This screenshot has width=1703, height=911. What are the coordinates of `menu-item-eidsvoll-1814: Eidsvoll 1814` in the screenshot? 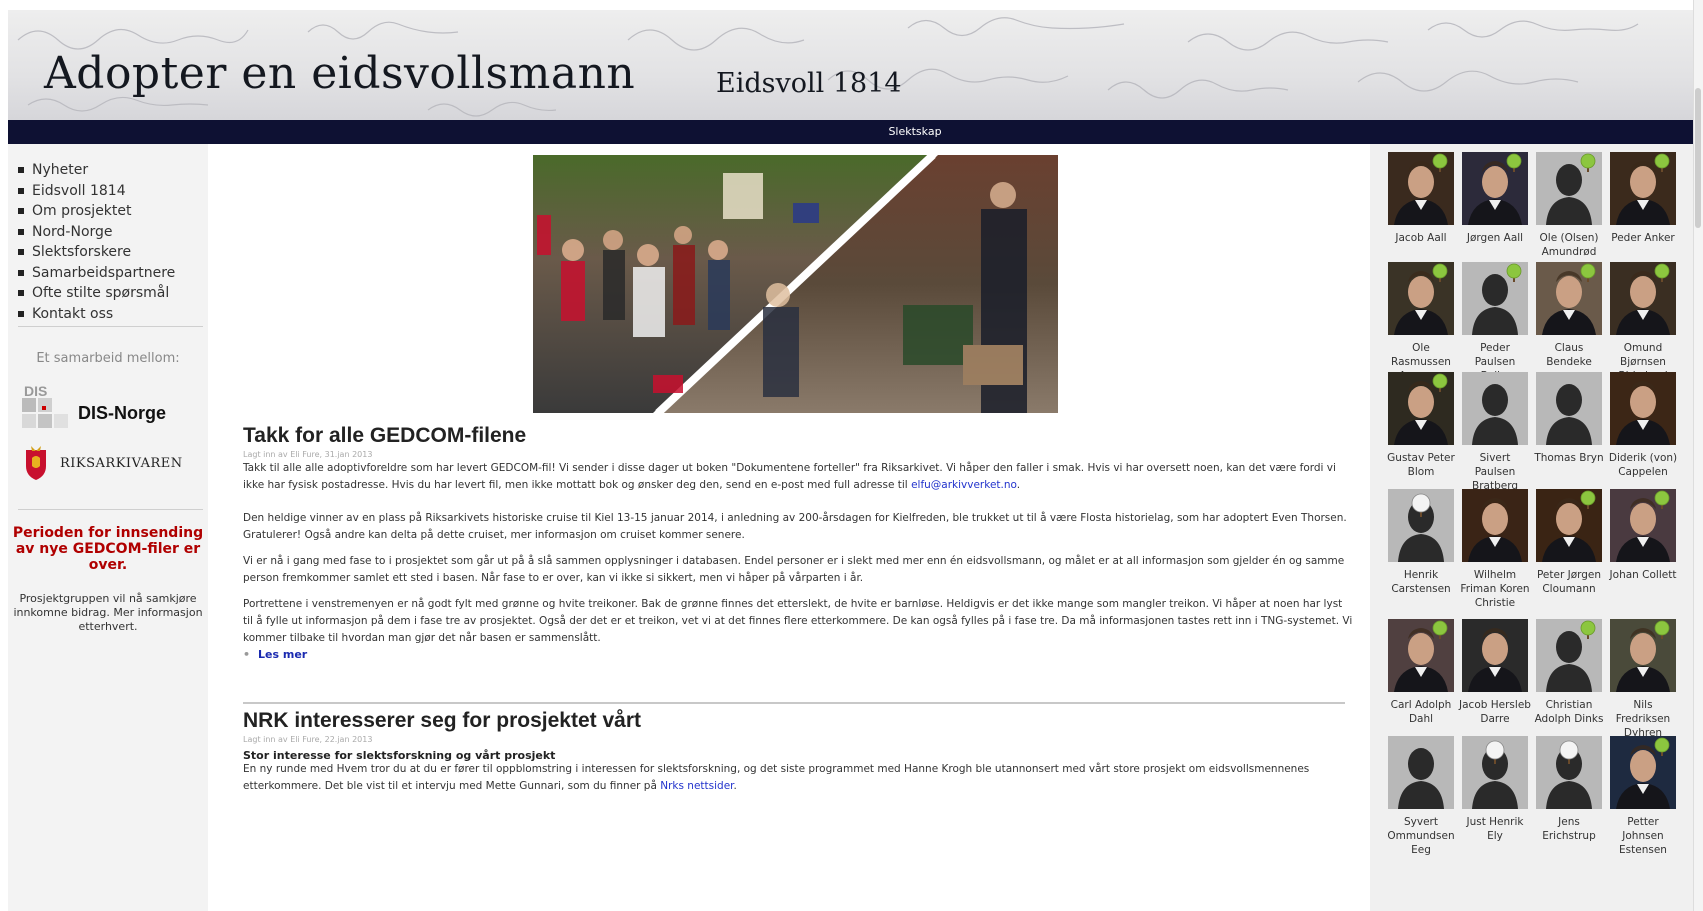 It's located at (113, 191).